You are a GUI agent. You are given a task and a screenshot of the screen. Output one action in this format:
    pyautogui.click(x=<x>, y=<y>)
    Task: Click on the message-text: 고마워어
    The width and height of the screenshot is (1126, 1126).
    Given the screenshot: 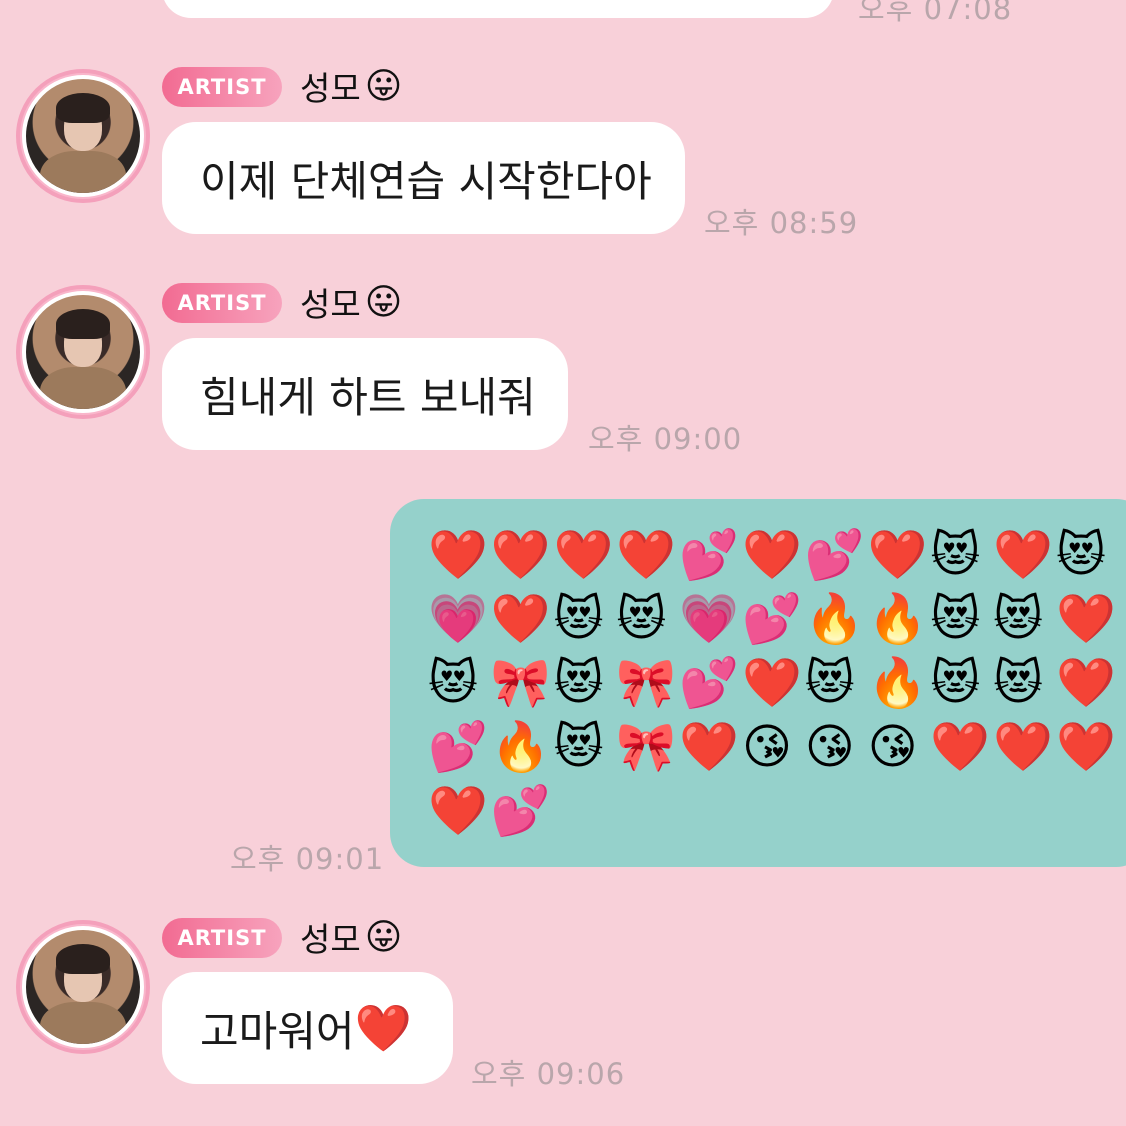 What is the action you would take?
    pyautogui.click(x=277, y=1031)
    